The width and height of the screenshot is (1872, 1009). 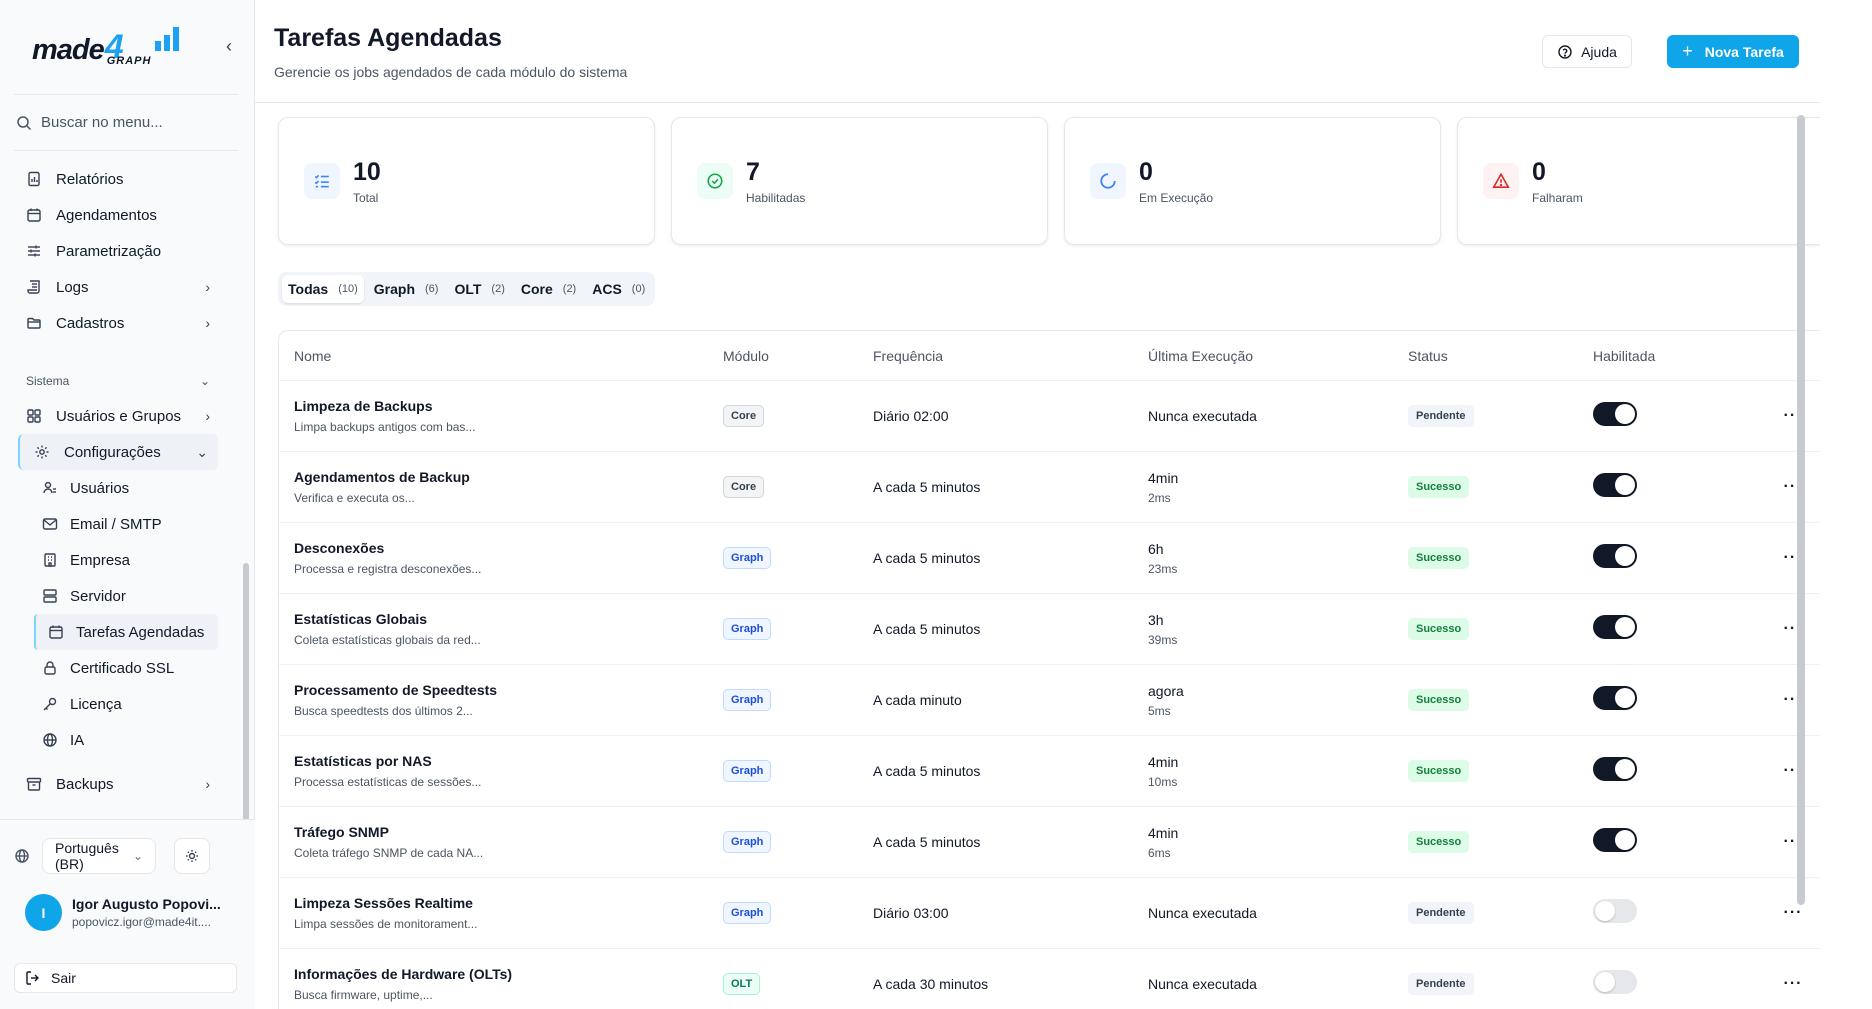 I want to click on column-header-status: Status, so click(x=1428, y=355).